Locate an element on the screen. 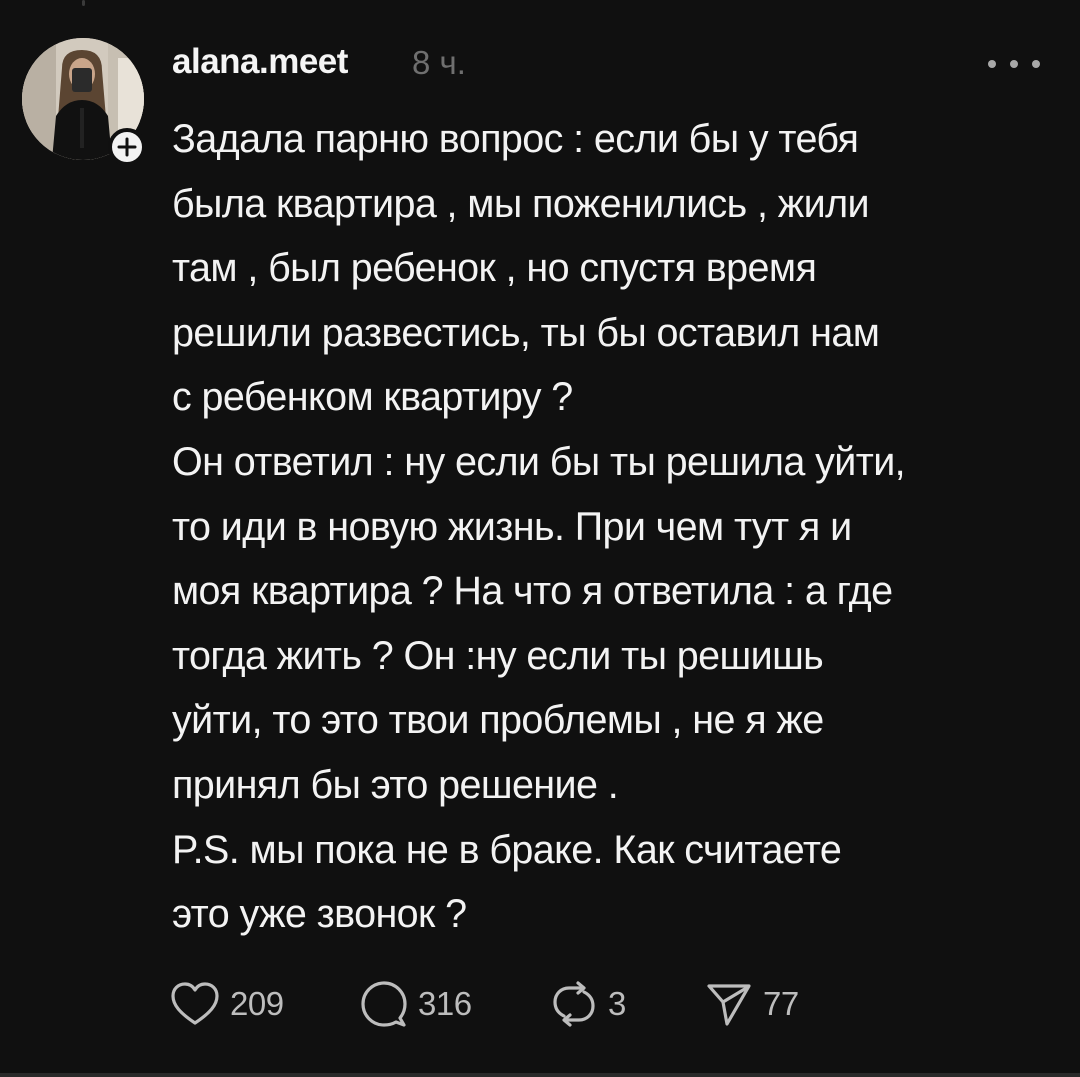 The image size is (1080, 1077). repost-count: 3 is located at coordinates (617, 1003).